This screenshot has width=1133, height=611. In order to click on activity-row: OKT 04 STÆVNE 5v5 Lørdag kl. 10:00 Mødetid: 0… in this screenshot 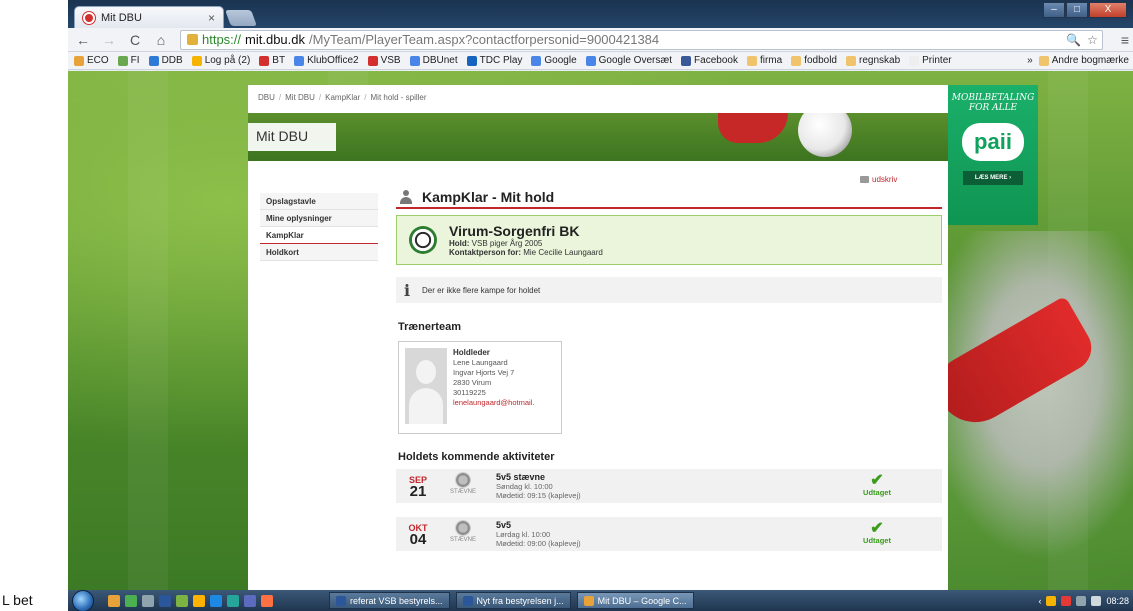, I will do `click(669, 534)`.